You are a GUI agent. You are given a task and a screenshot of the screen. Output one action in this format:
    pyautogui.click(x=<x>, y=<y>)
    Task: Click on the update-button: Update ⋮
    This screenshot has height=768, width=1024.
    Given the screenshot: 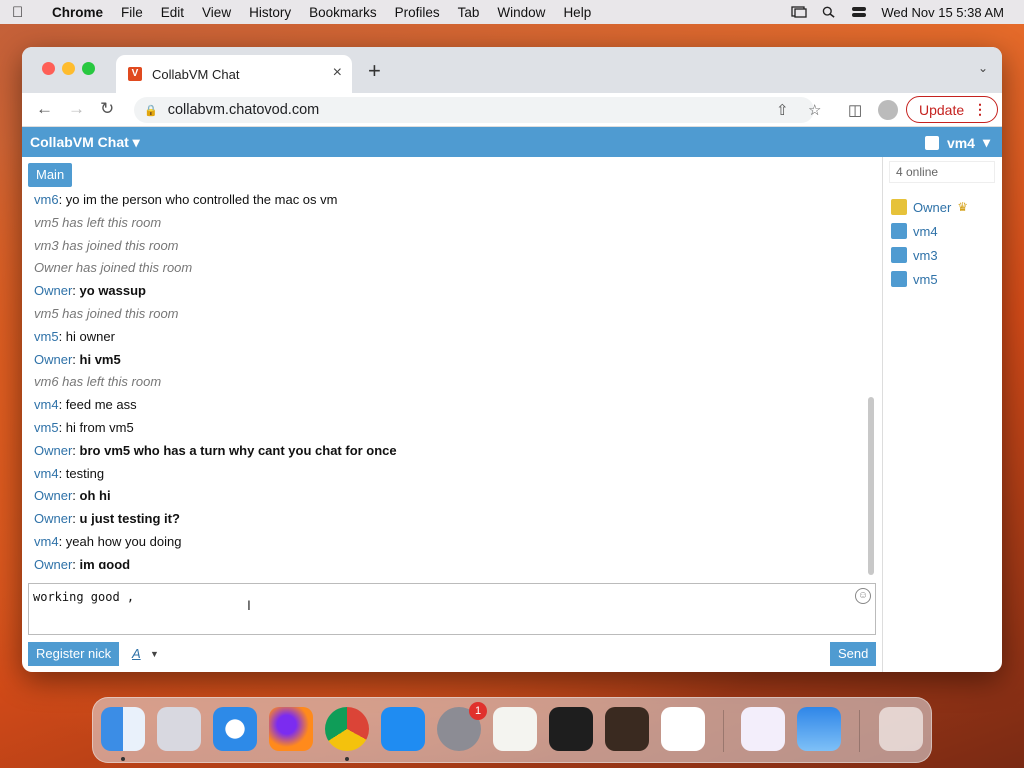 What is the action you would take?
    pyautogui.click(x=952, y=109)
    